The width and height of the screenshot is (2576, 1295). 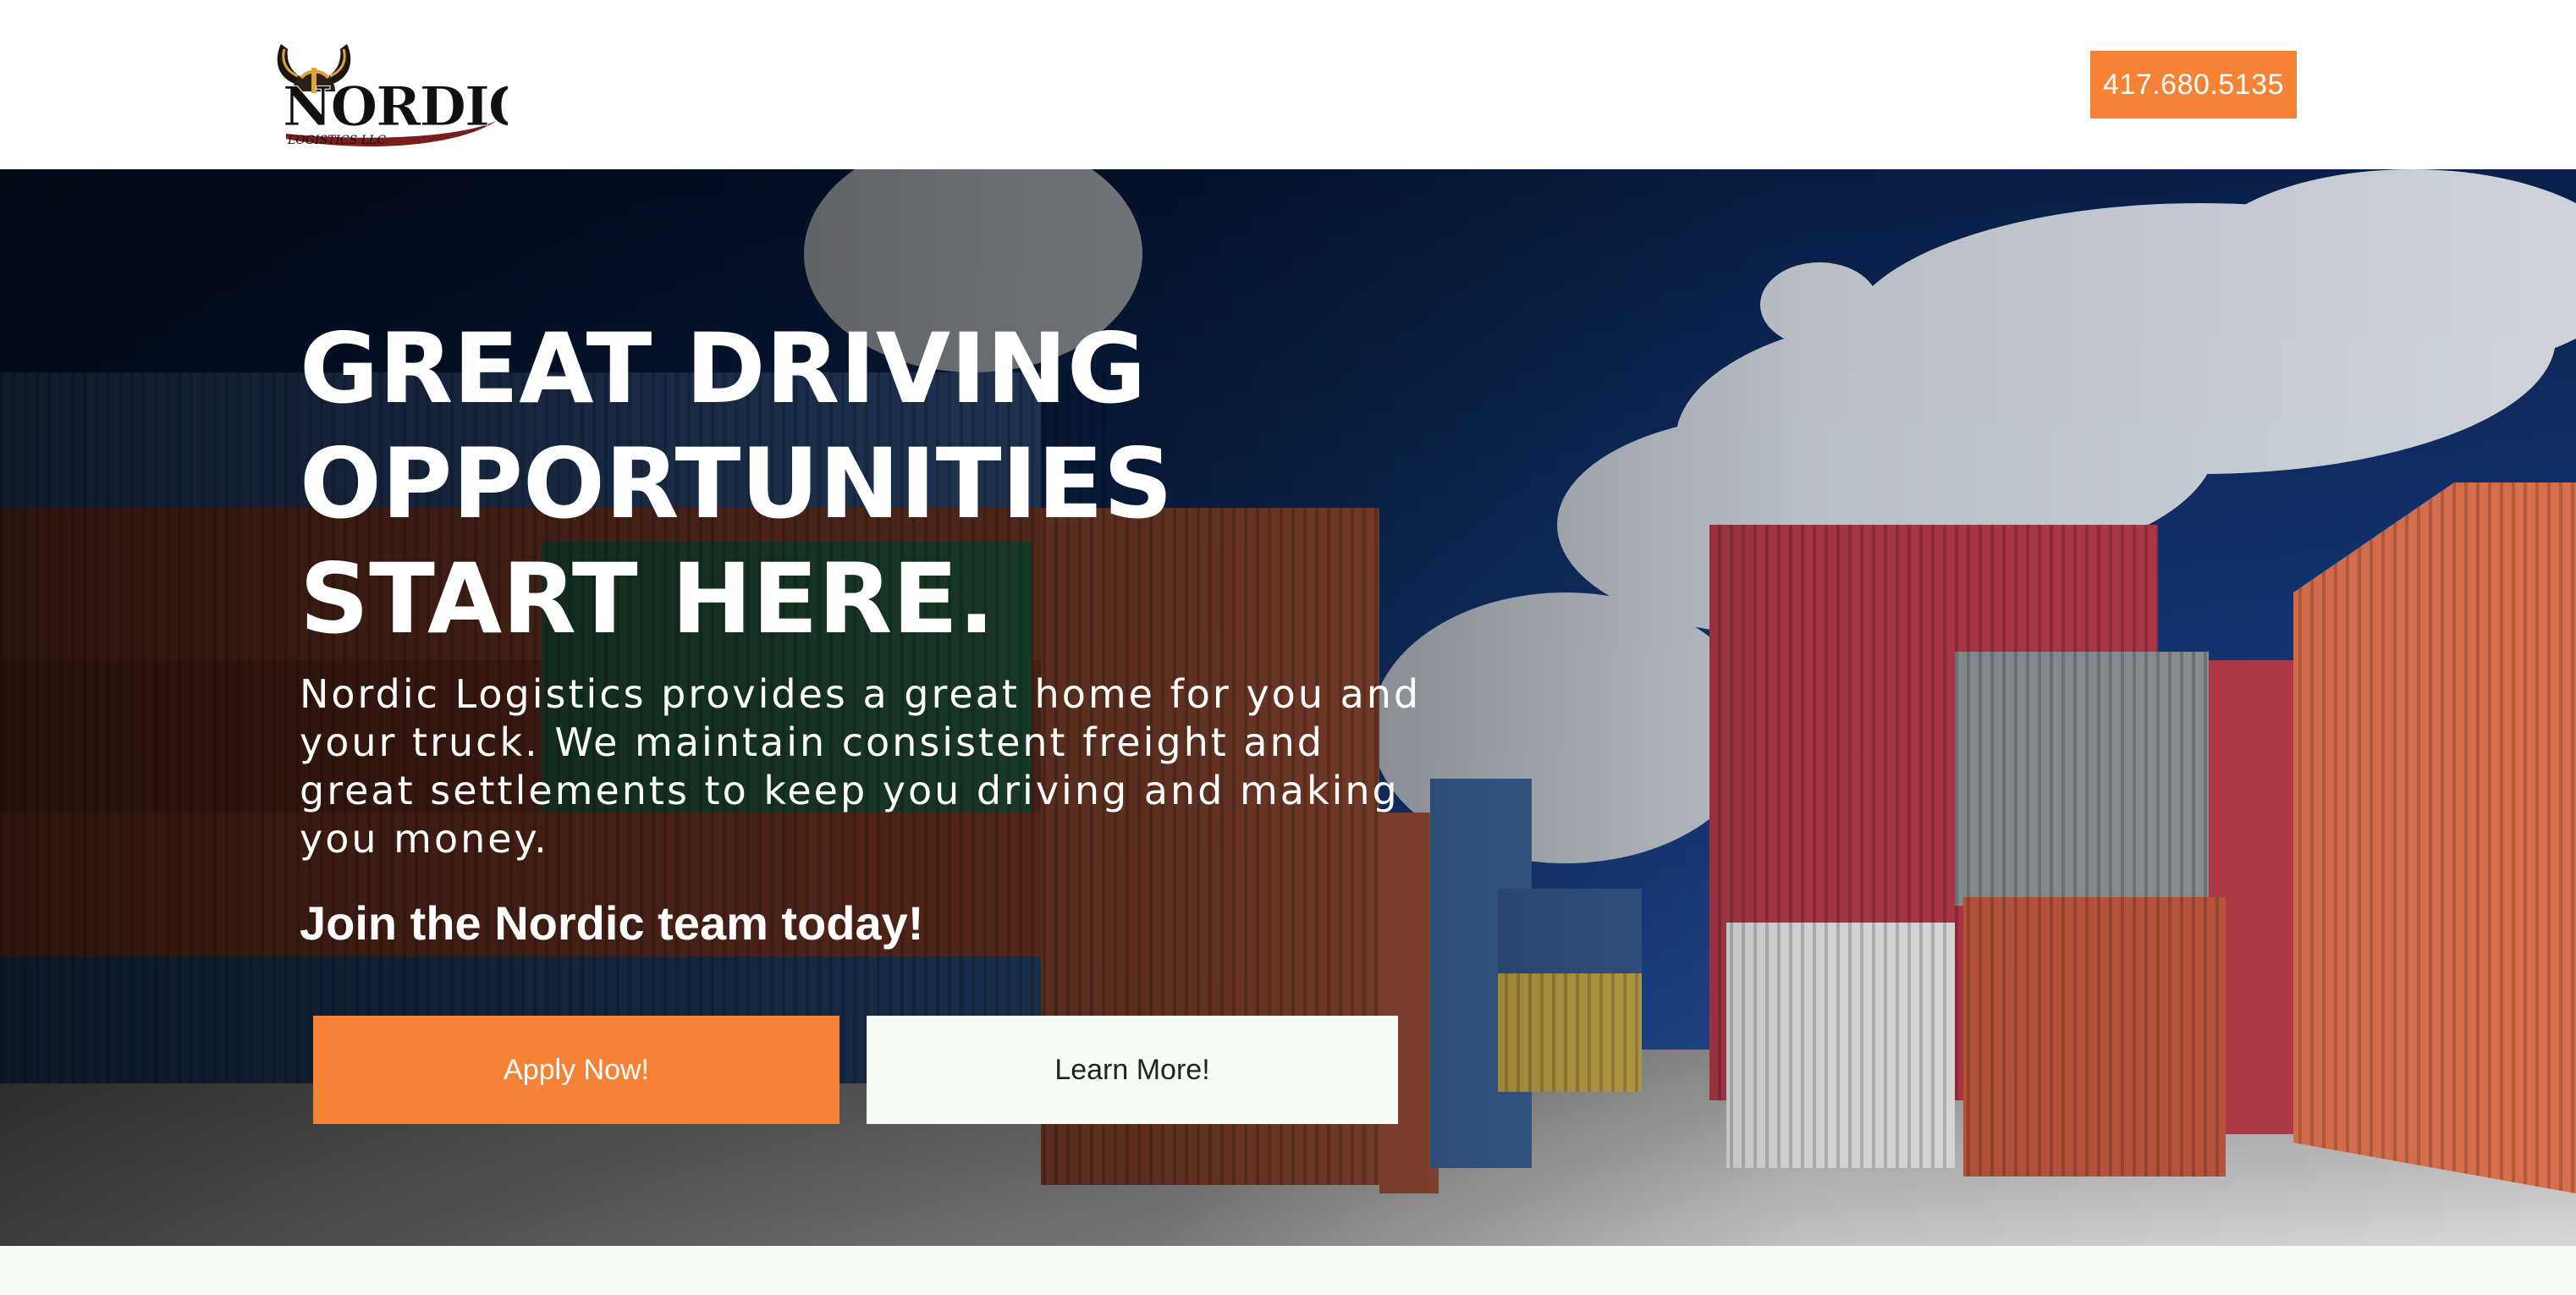 What do you see at coordinates (1288, 84) in the screenshot?
I see `site-header: NORDIC LOGISTICS LLC 417.680.5135` at bounding box center [1288, 84].